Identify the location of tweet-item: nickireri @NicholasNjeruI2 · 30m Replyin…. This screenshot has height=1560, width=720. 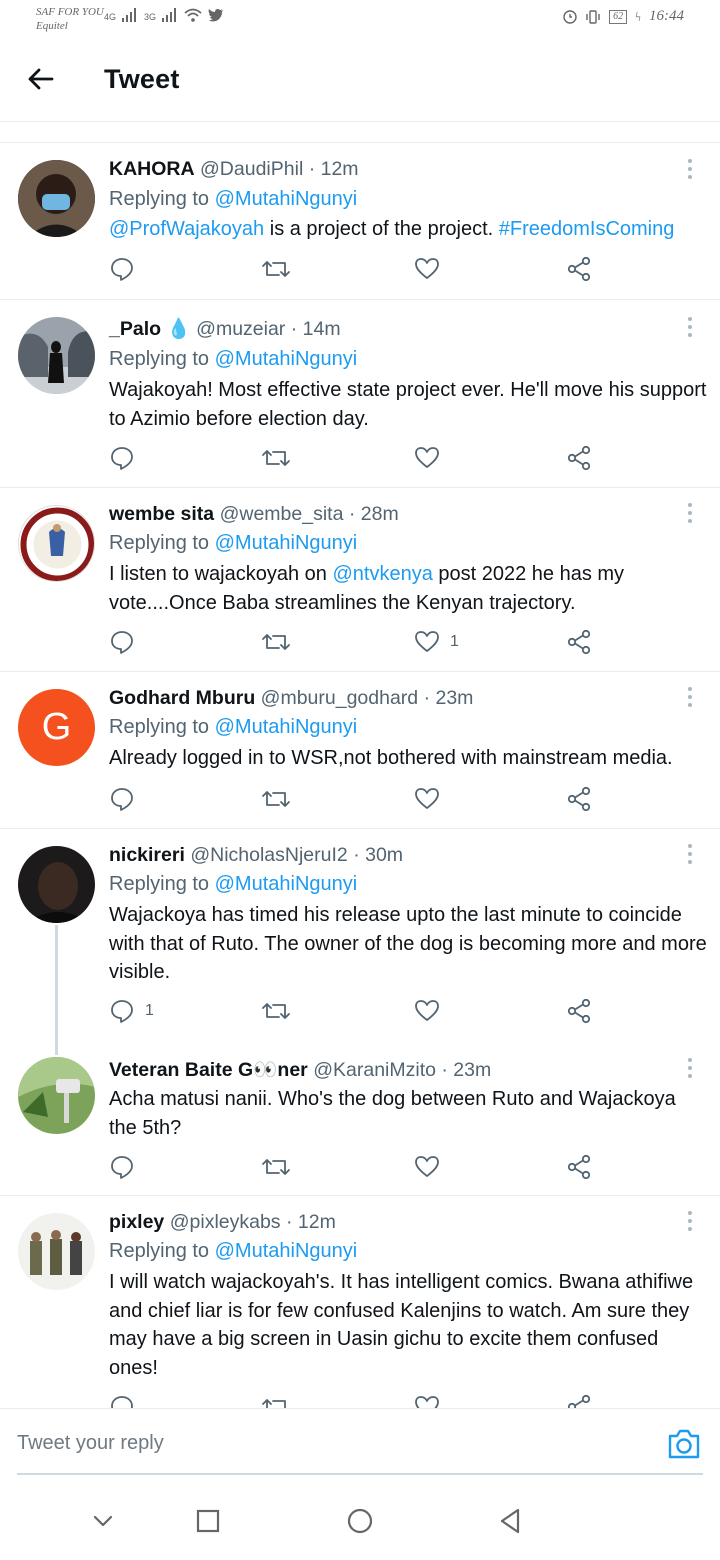
(360, 942).